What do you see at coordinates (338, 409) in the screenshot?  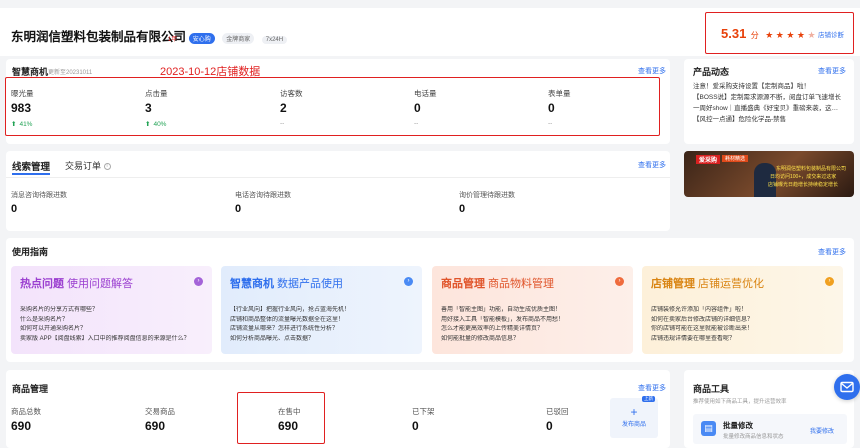 I see `goods-card: 商品管理 查看更多 上新 + 发布商品` at bounding box center [338, 409].